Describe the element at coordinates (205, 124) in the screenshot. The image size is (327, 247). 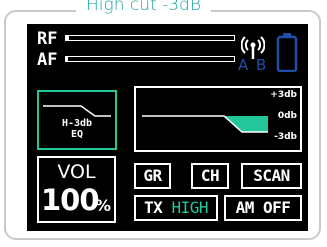
I see `eq-graph-curve` at that location.